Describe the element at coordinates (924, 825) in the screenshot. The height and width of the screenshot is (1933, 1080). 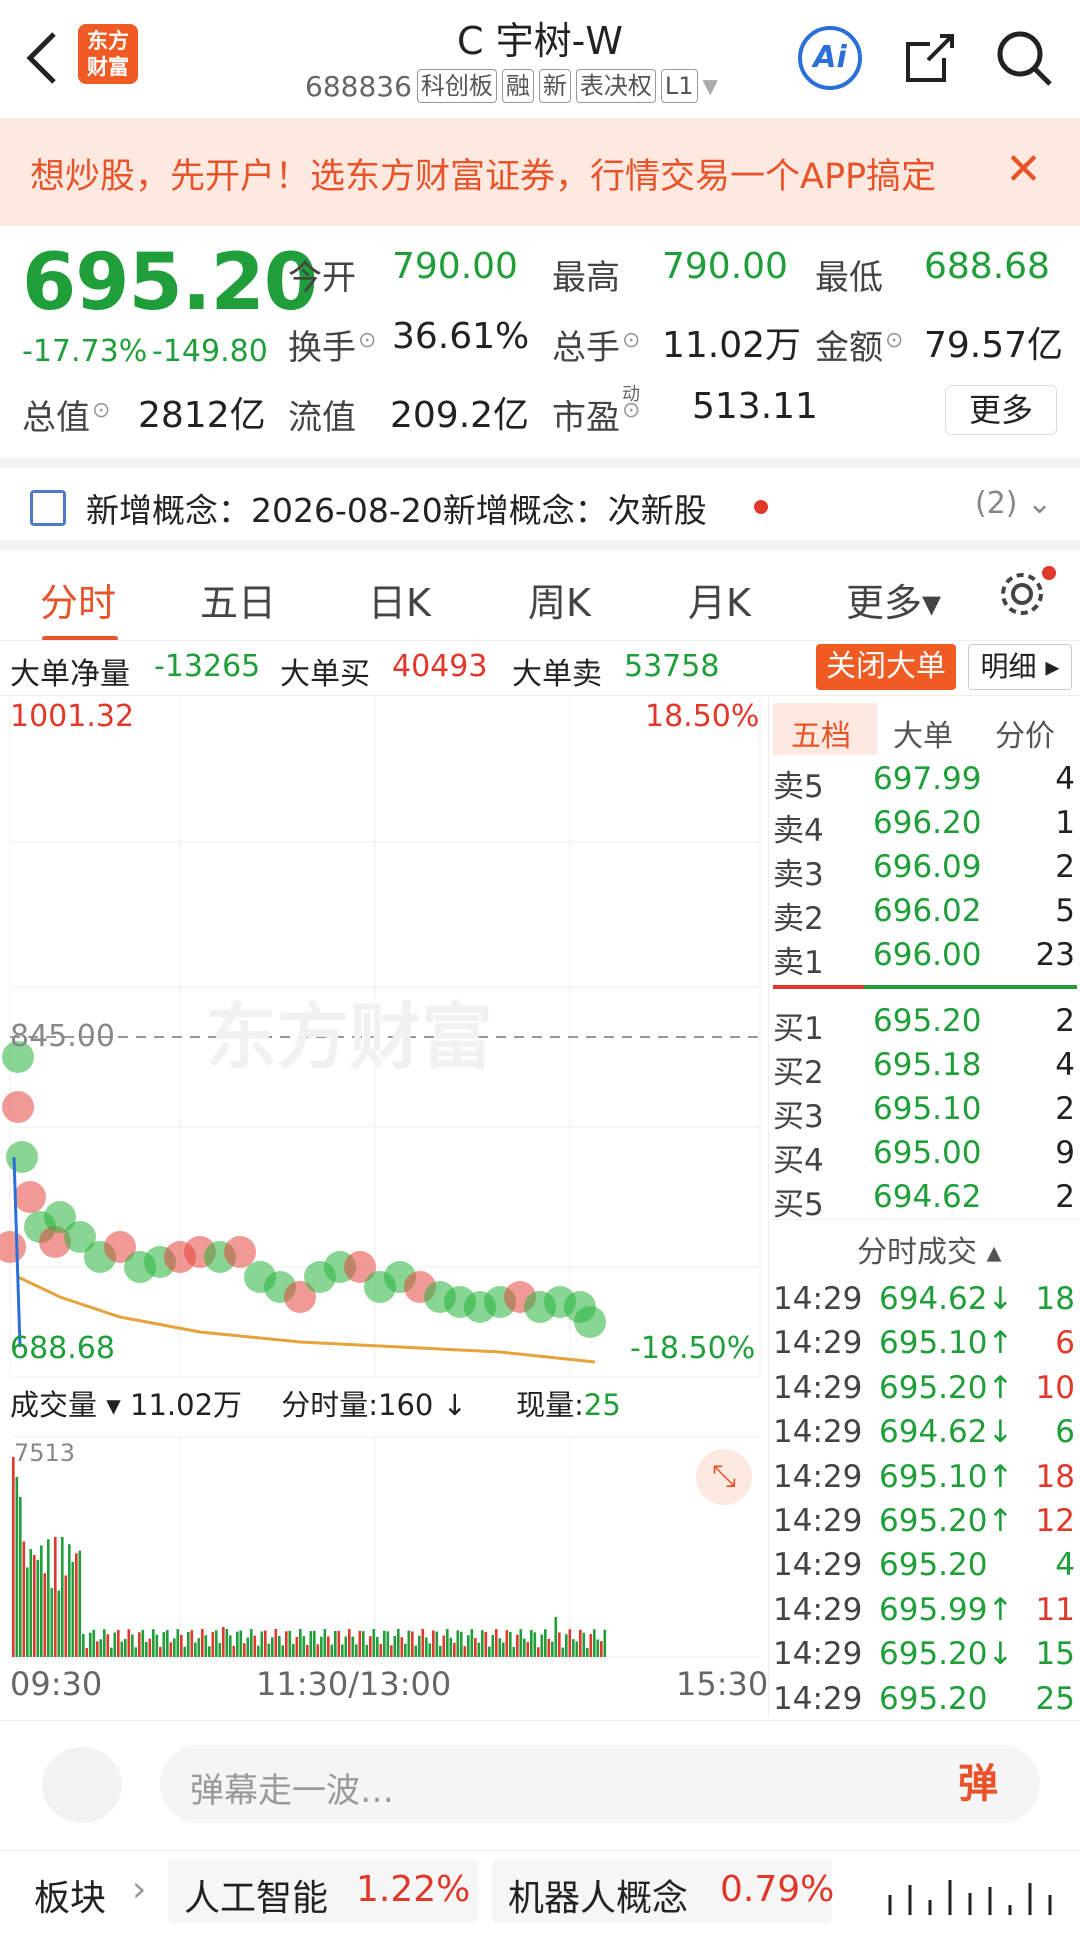
I see `order-book-row: 卖4 696.20 1` at that location.